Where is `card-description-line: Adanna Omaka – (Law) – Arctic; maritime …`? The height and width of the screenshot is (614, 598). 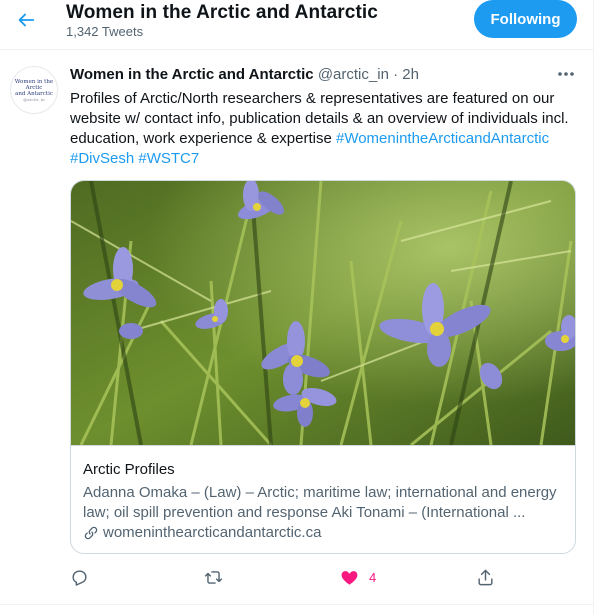
card-description-line: Adanna Omaka – (Law) – Arctic; maritime … is located at coordinates (320, 492).